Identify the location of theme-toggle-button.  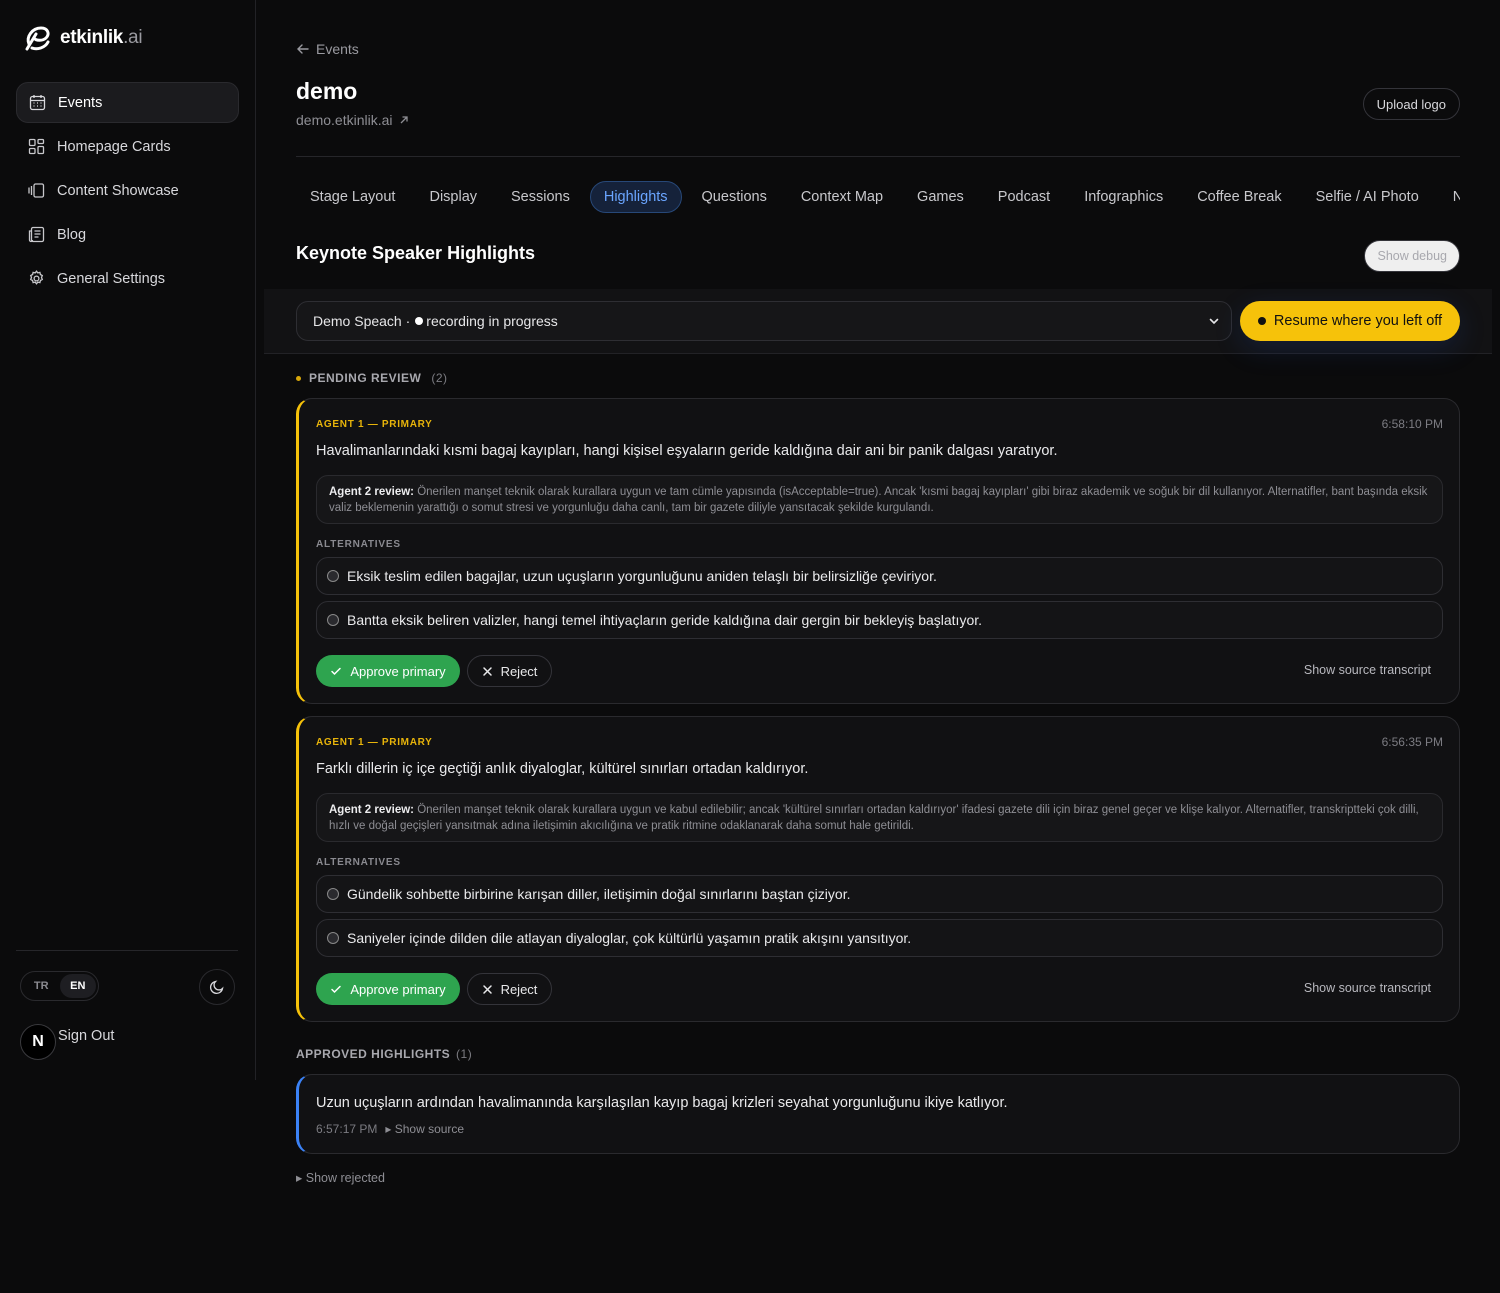
(217, 987).